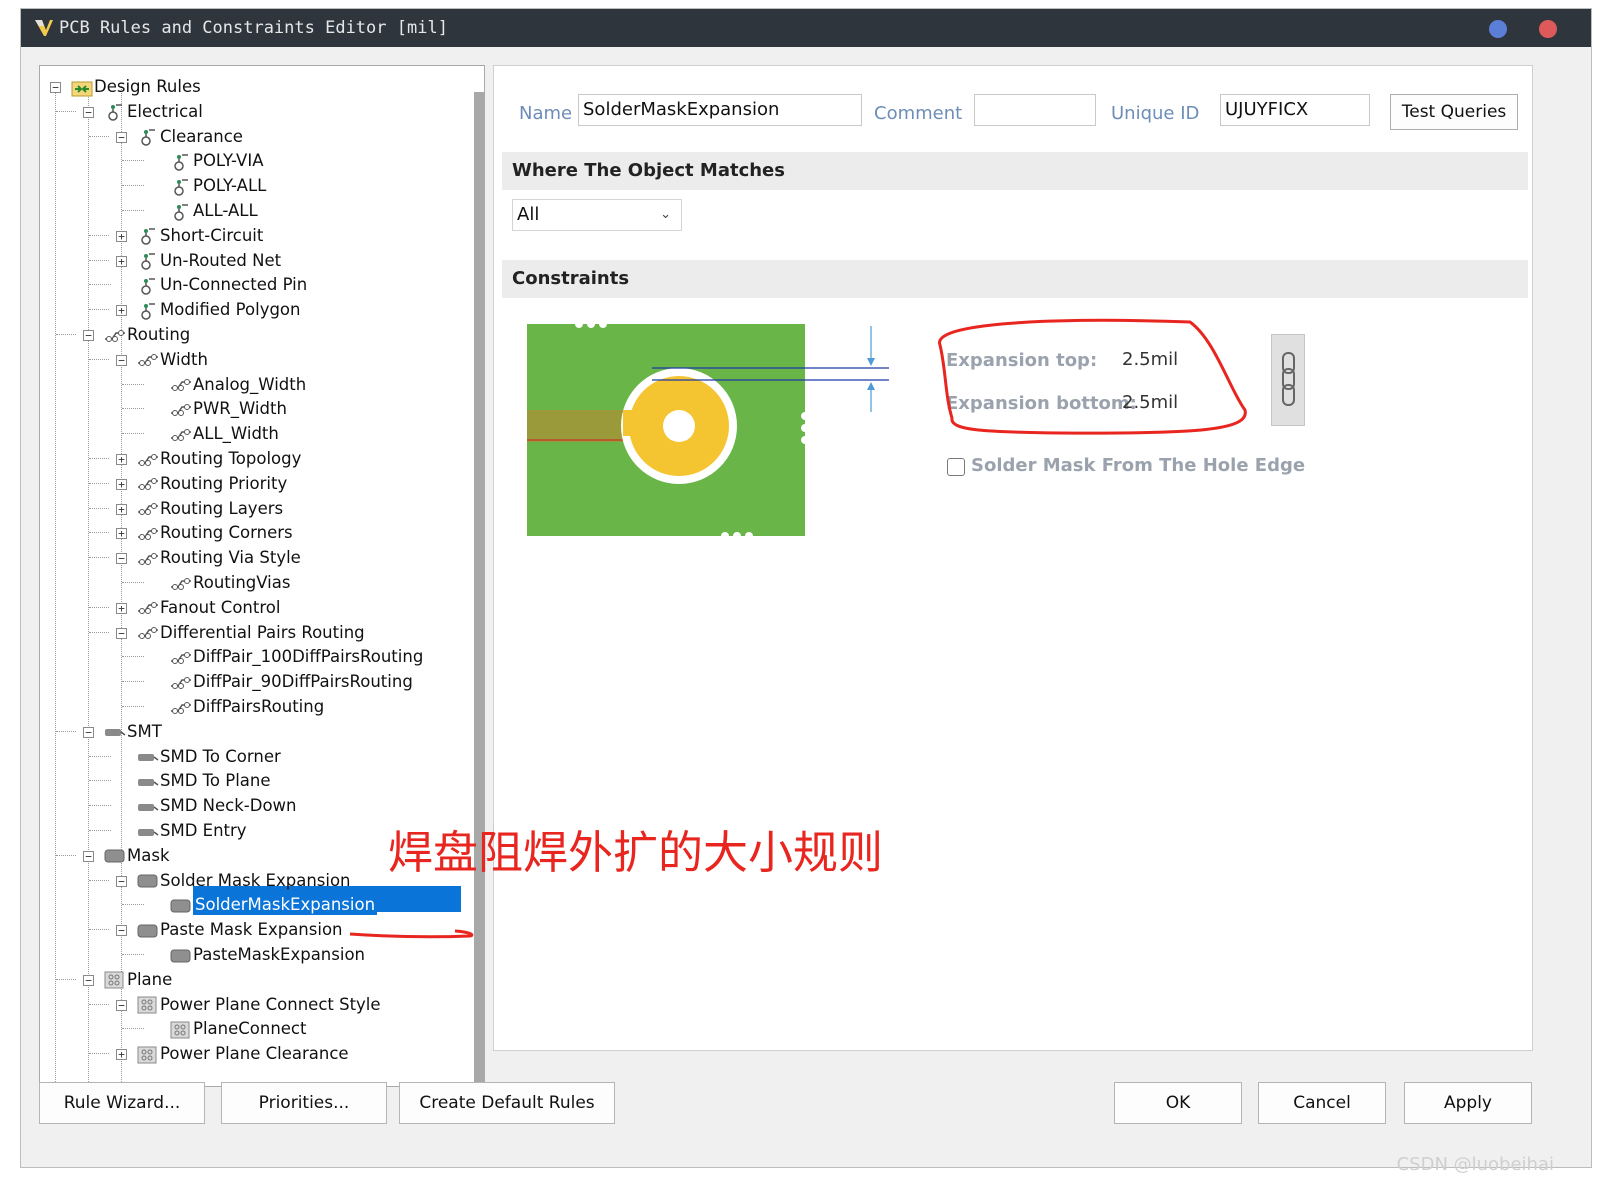  I want to click on tree-item-power-plane-connect-style: − Power Plane Connect Style, so click(248, 1004).